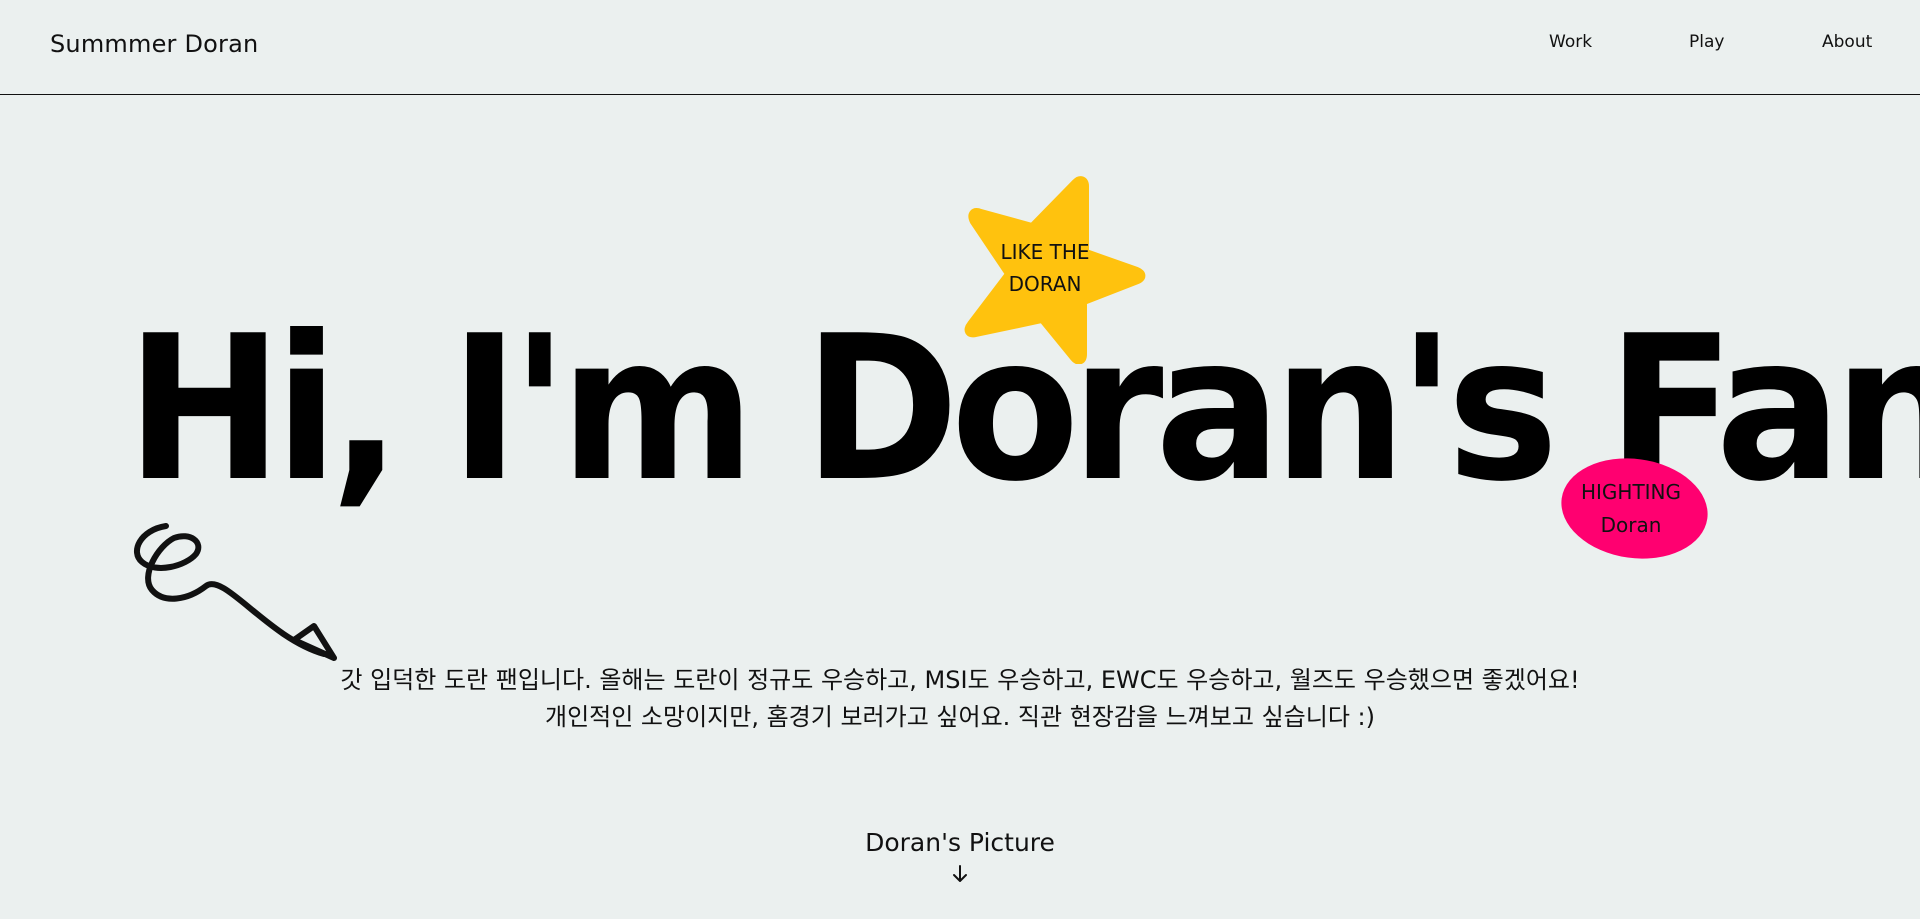 The height and width of the screenshot is (919, 1920). I want to click on pictures-link: Doran's Picture, so click(960, 842).